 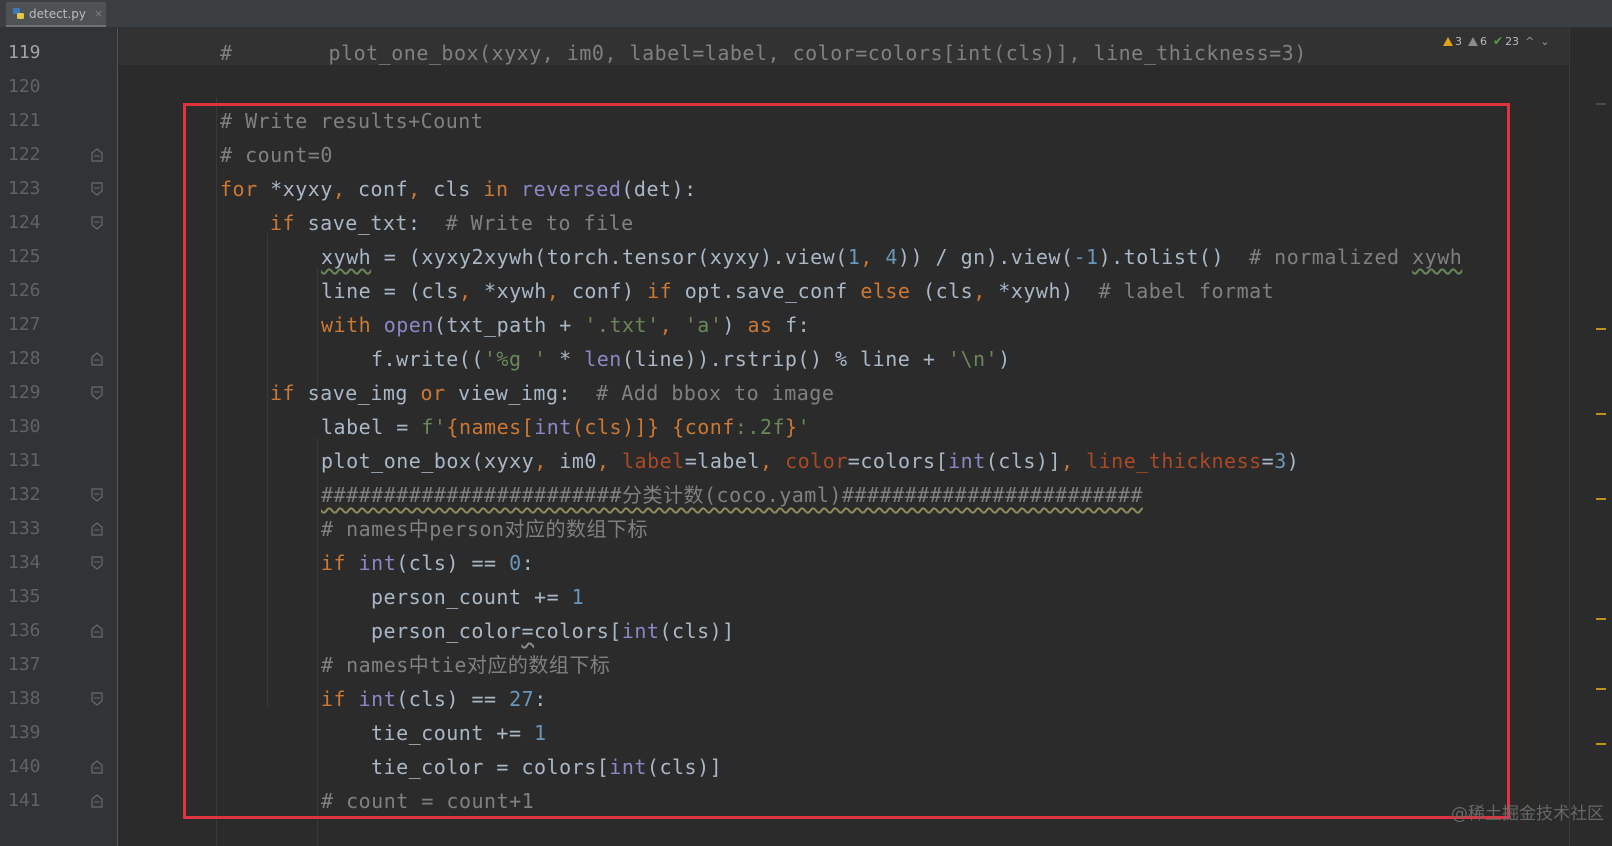 What do you see at coordinates (547, 767) in the screenshot?
I see `code-line-140: tie_color = colors[int(cls)]` at bounding box center [547, 767].